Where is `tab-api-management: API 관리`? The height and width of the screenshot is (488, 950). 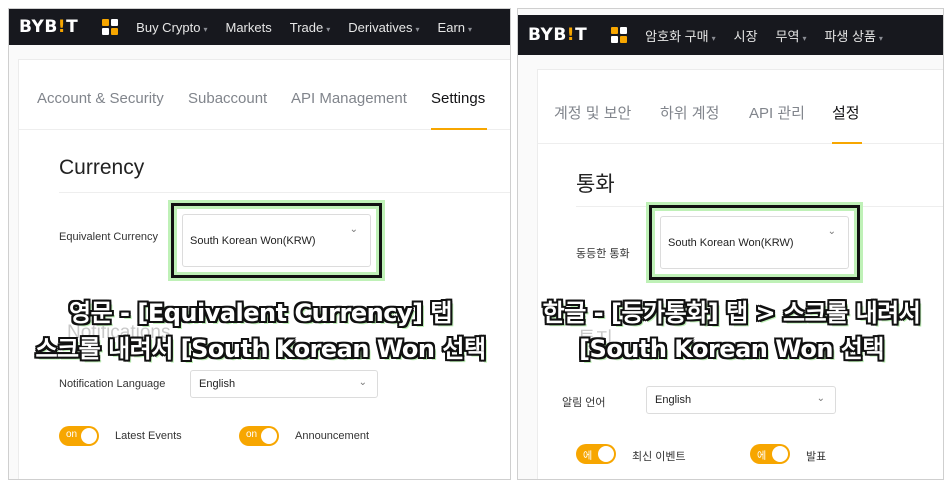 tab-api-management: API 관리 is located at coordinates (777, 112).